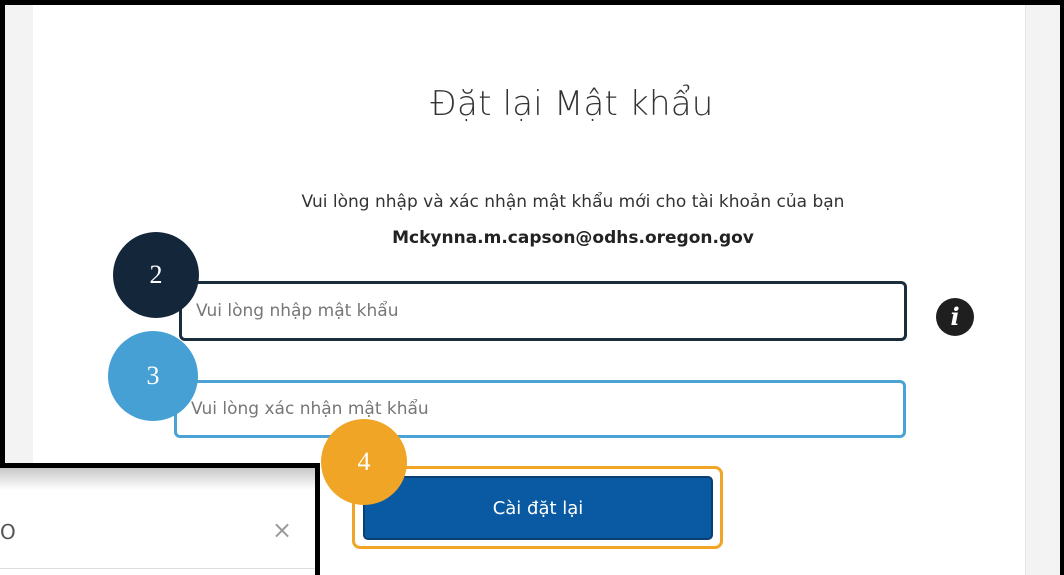 The image size is (1064, 575). Describe the element at coordinates (364, 462) in the screenshot. I see `step-4-callout: 4` at that location.